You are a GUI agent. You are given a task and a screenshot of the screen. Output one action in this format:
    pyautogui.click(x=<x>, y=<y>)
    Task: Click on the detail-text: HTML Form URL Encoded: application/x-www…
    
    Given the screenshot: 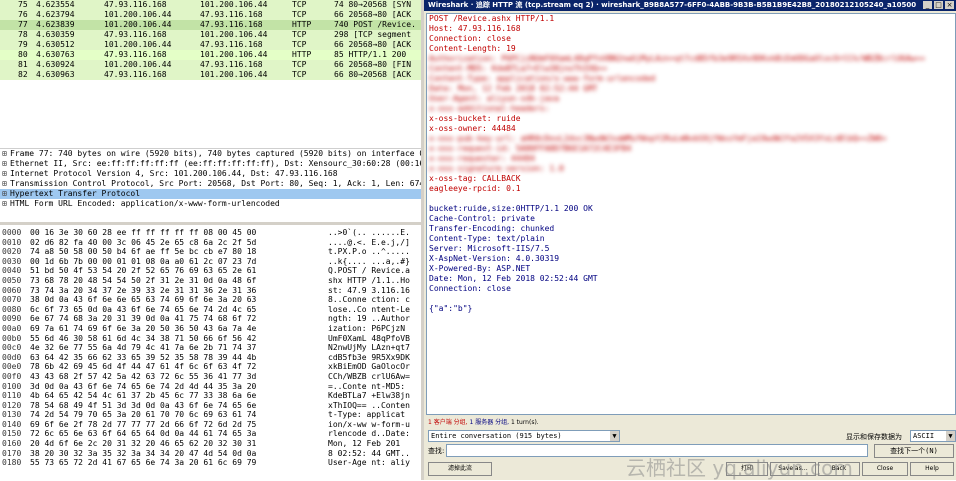 What is the action you would take?
    pyautogui.click(x=145, y=203)
    